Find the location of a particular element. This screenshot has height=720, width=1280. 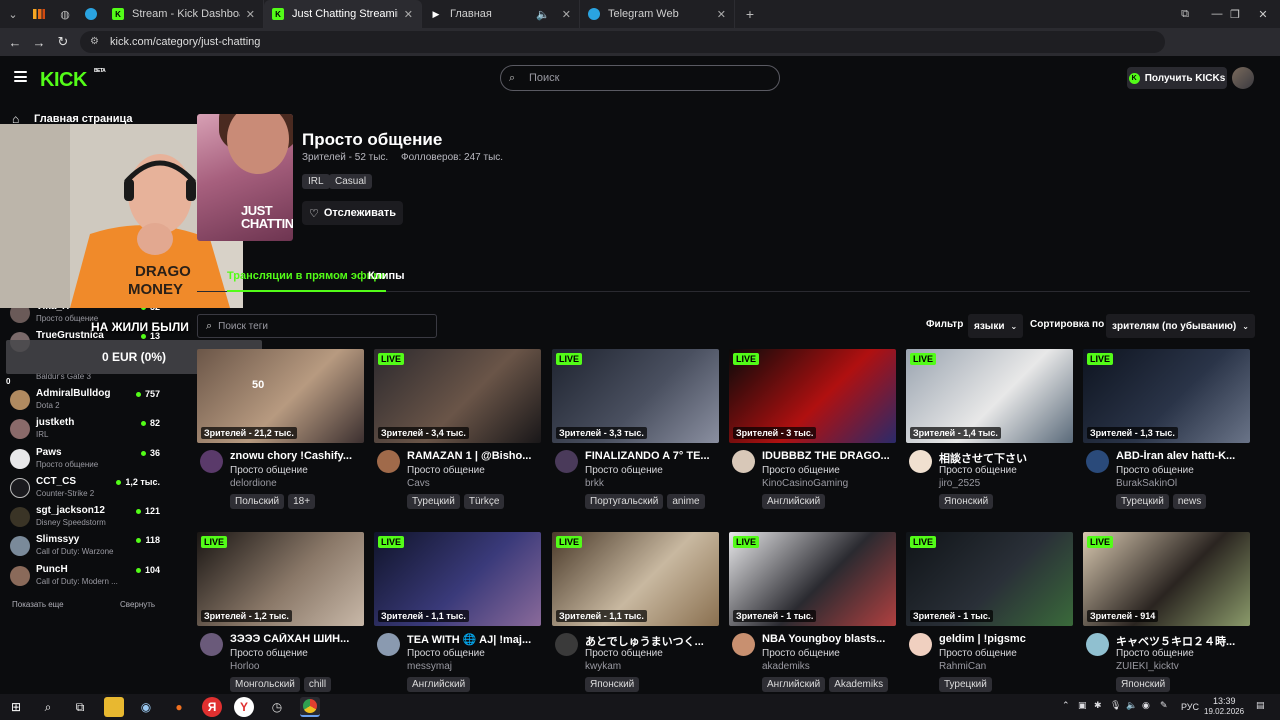

stream-thumbnail: LIVE Зрителей - 3 тыс. is located at coordinates (812, 396).